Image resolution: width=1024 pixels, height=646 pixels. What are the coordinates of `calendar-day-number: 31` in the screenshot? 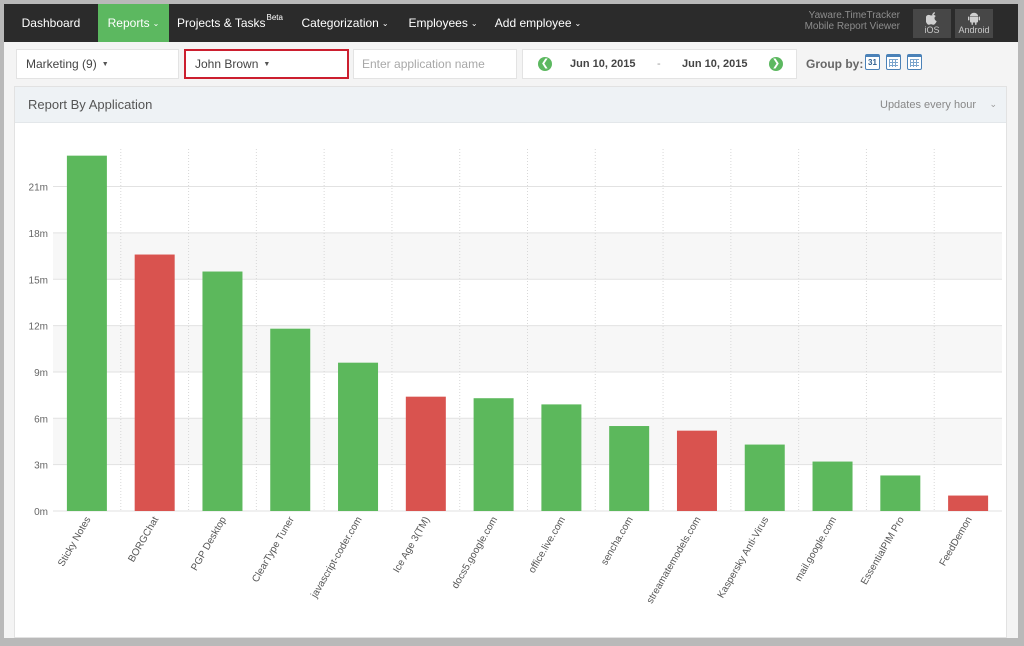 It's located at (872, 62).